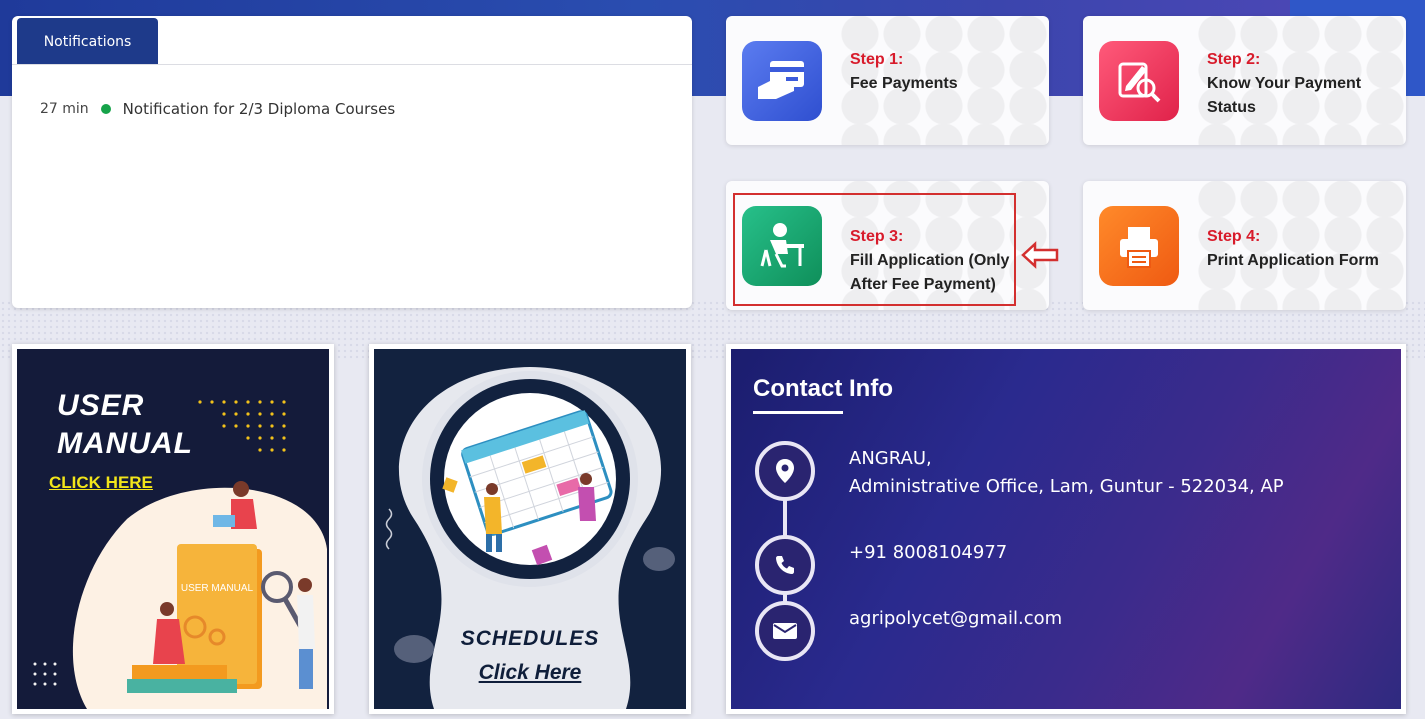 This screenshot has width=1425, height=719. I want to click on phone-icon, so click(785, 565).